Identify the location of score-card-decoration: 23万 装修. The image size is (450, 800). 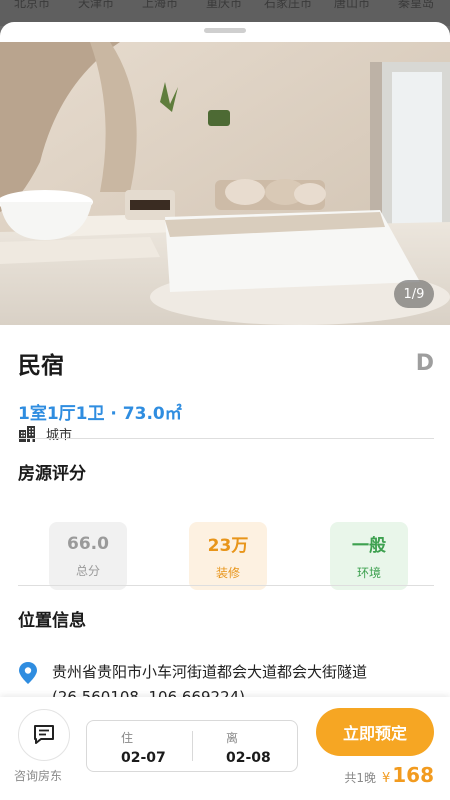
(228, 556).